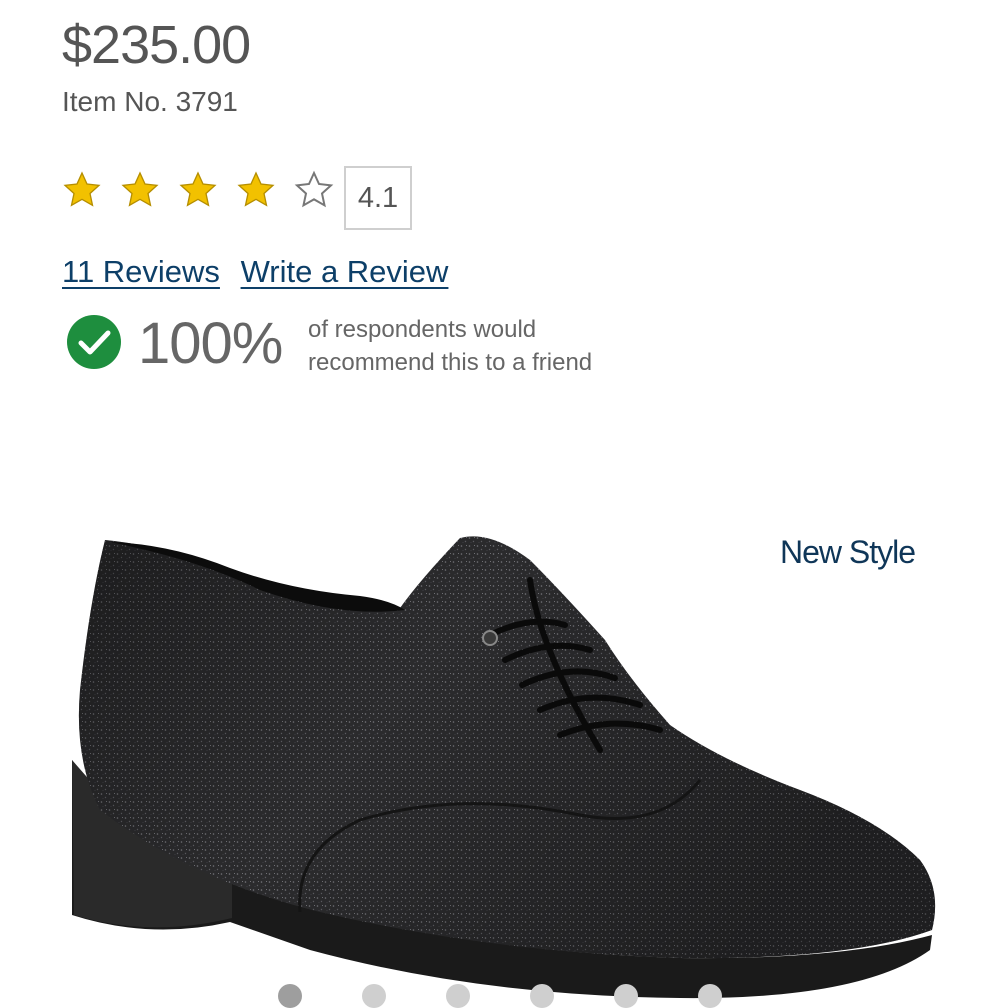 Image resolution: width=1000 pixels, height=1008 pixels. Describe the element at coordinates (210, 343) in the screenshot. I see `recommend-percent: 100%` at that location.